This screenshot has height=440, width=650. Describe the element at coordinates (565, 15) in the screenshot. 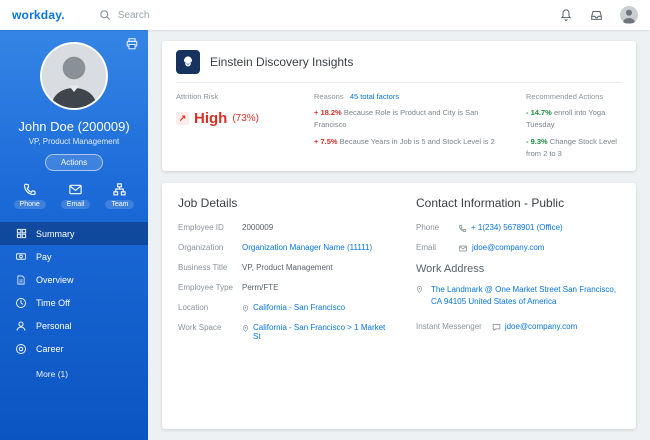

I see `notifications-bell-icon` at that location.